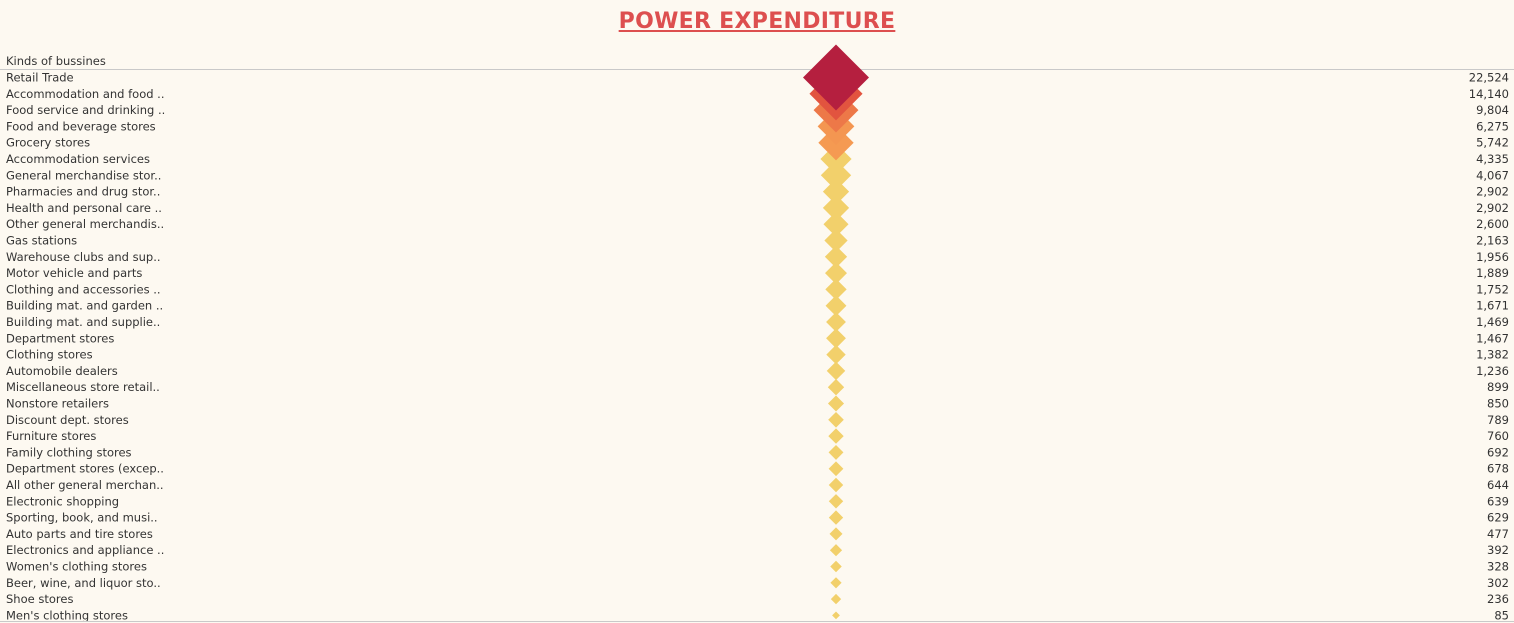 This screenshot has width=1514, height=623. I want to click on category-label: Family clothing stores, so click(69, 452).